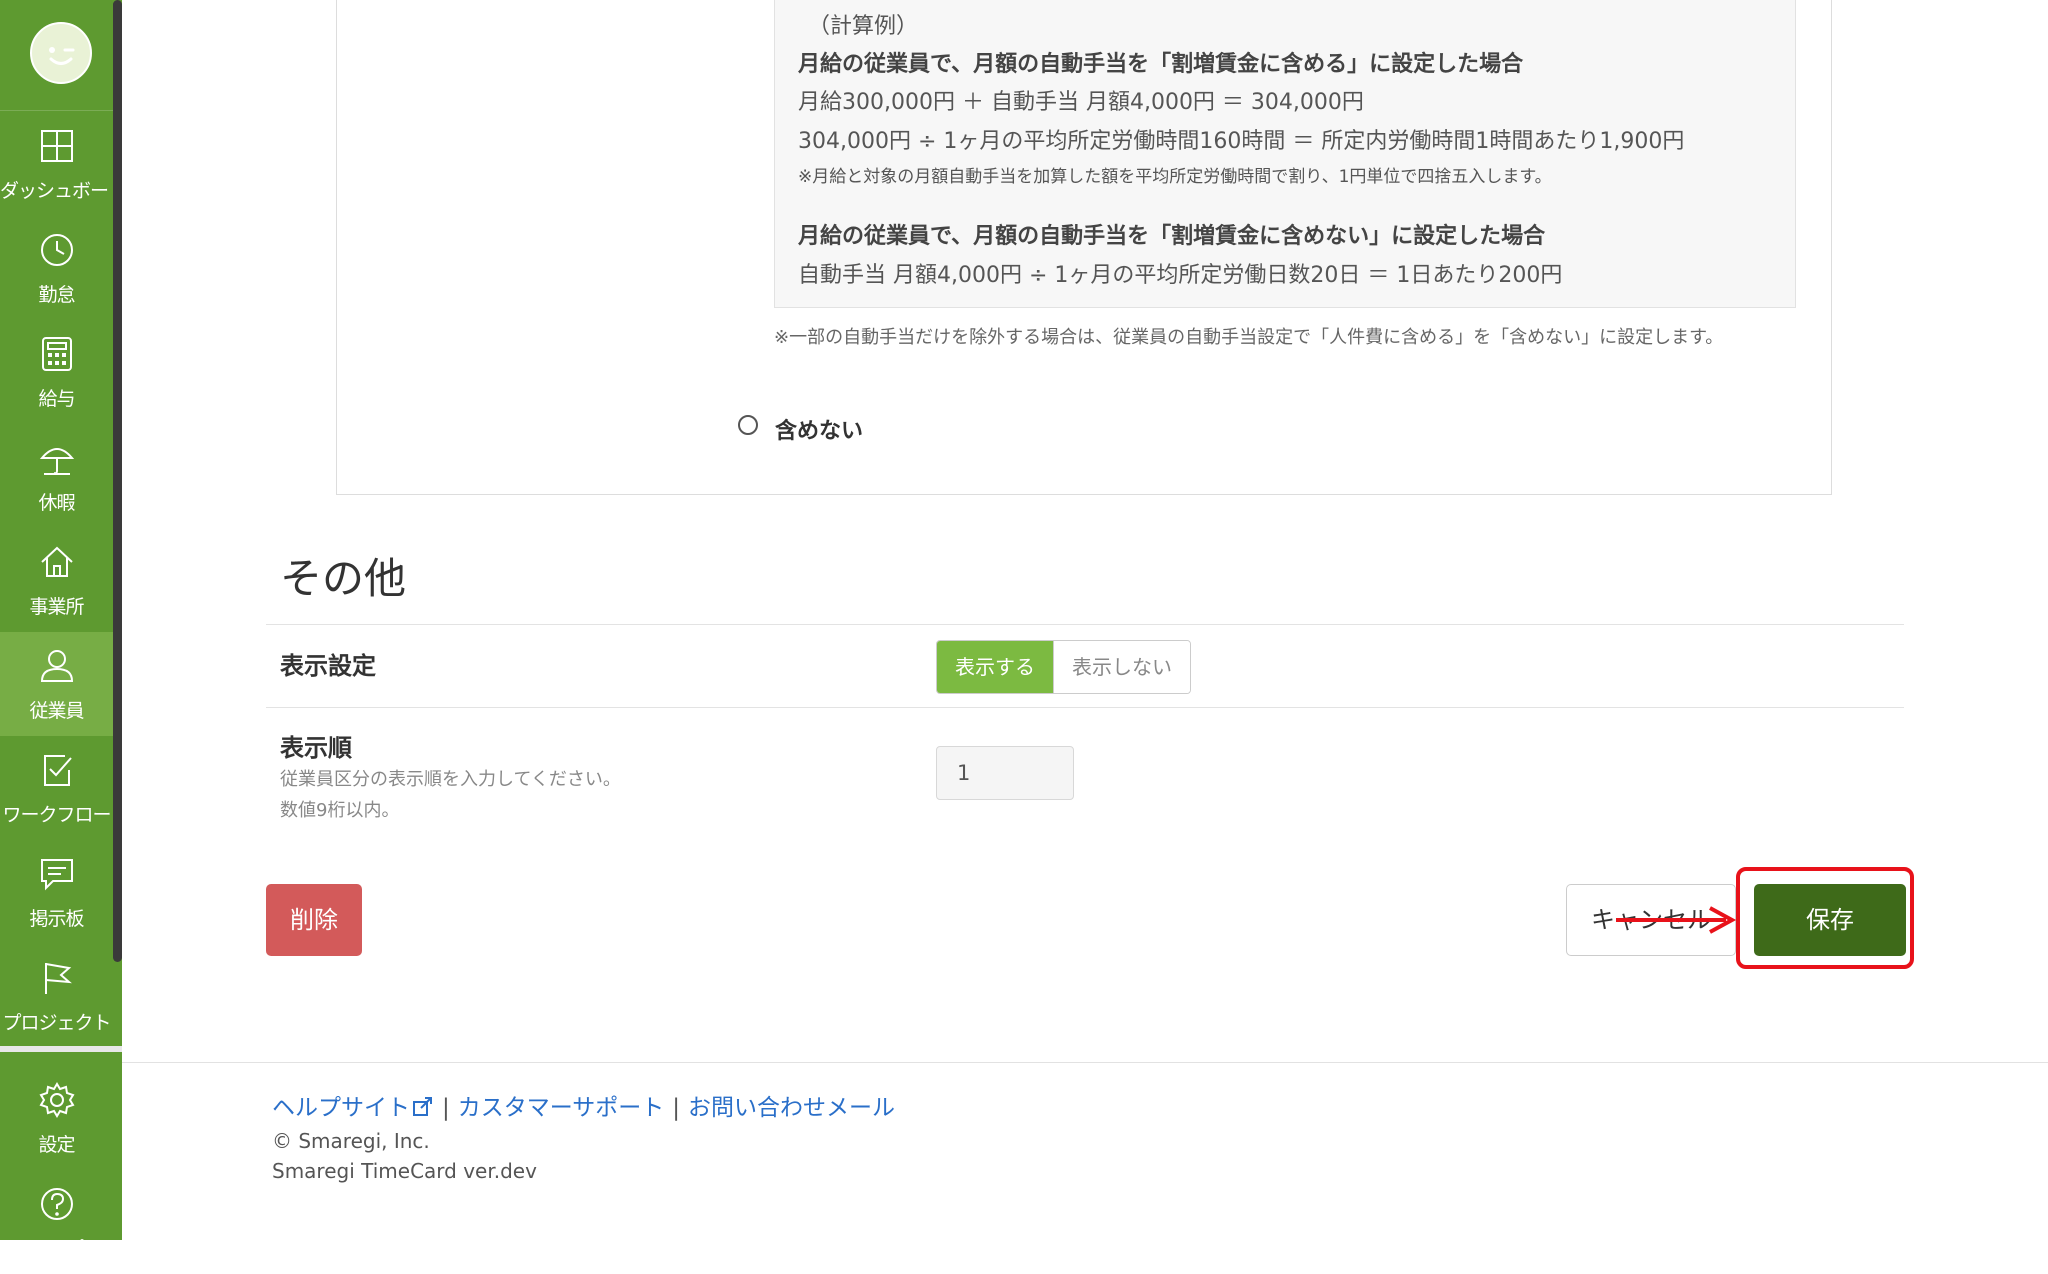 The width and height of the screenshot is (2048, 1274). I want to click on calculator-icon, so click(57, 354).